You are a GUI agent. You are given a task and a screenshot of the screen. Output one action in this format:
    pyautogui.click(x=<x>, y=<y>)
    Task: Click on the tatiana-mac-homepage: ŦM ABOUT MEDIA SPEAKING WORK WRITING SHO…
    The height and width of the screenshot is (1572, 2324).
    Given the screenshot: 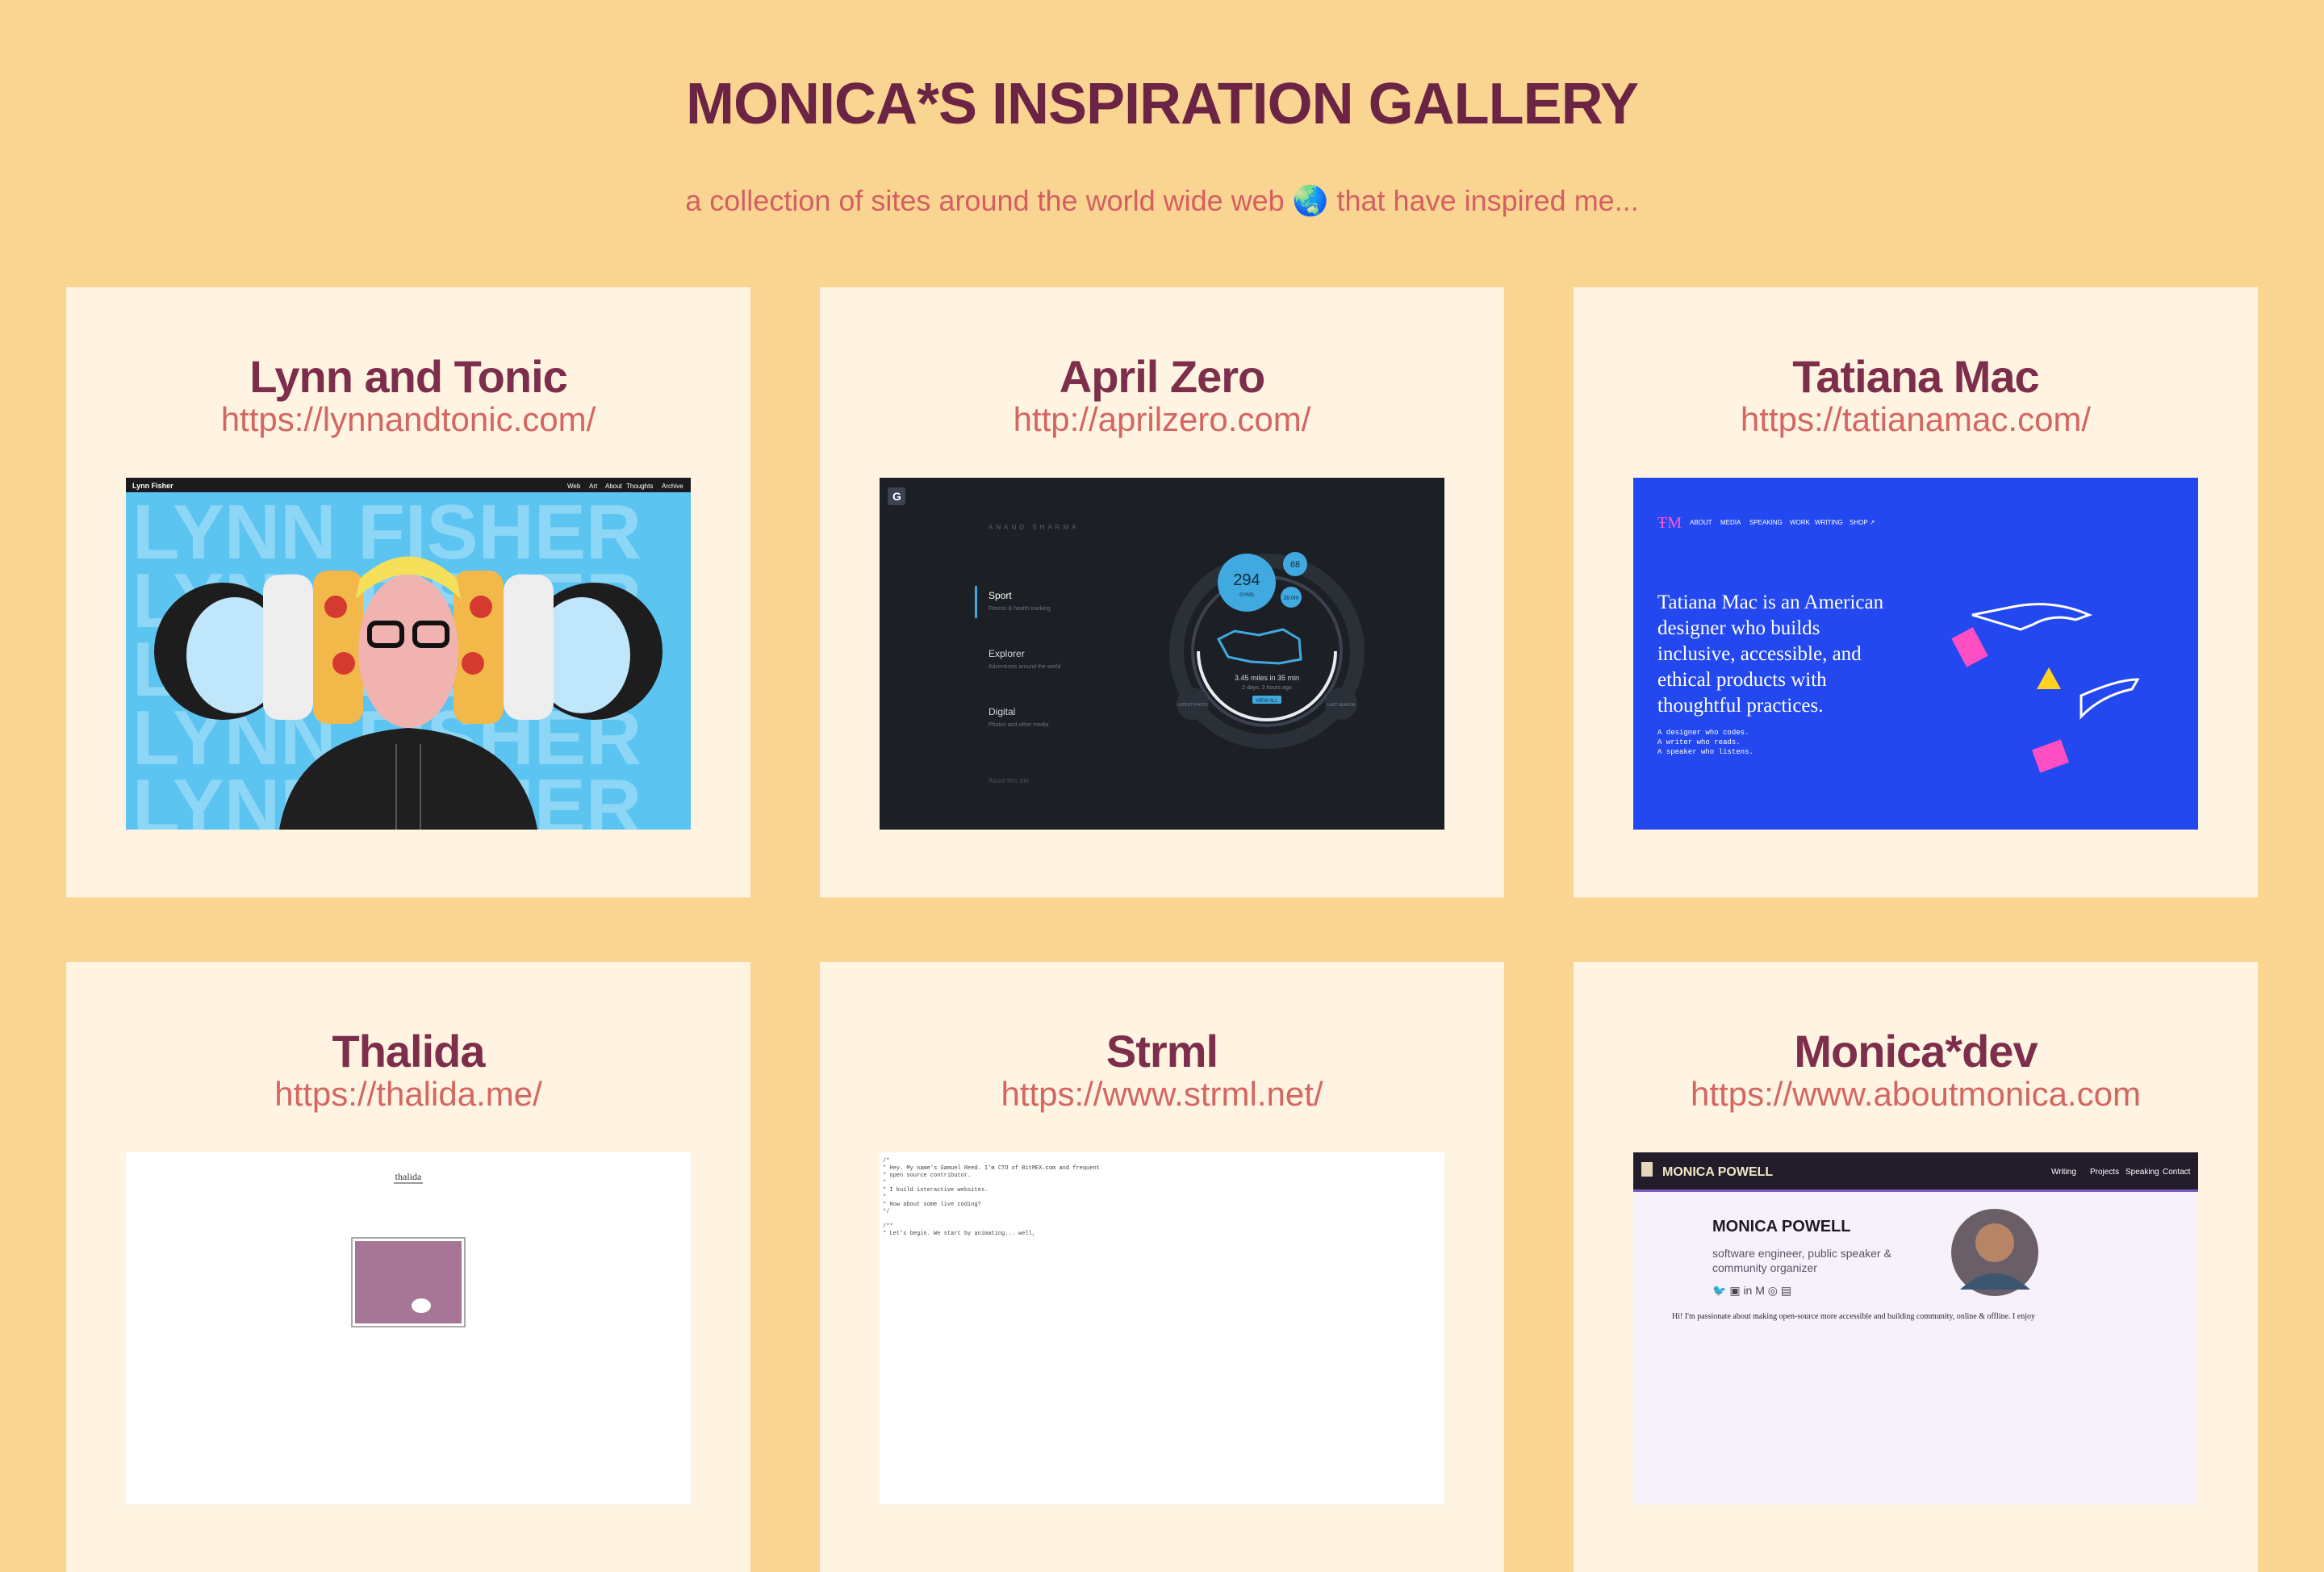 What is the action you would take?
    pyautogui.click(x=1915, y=654)
    